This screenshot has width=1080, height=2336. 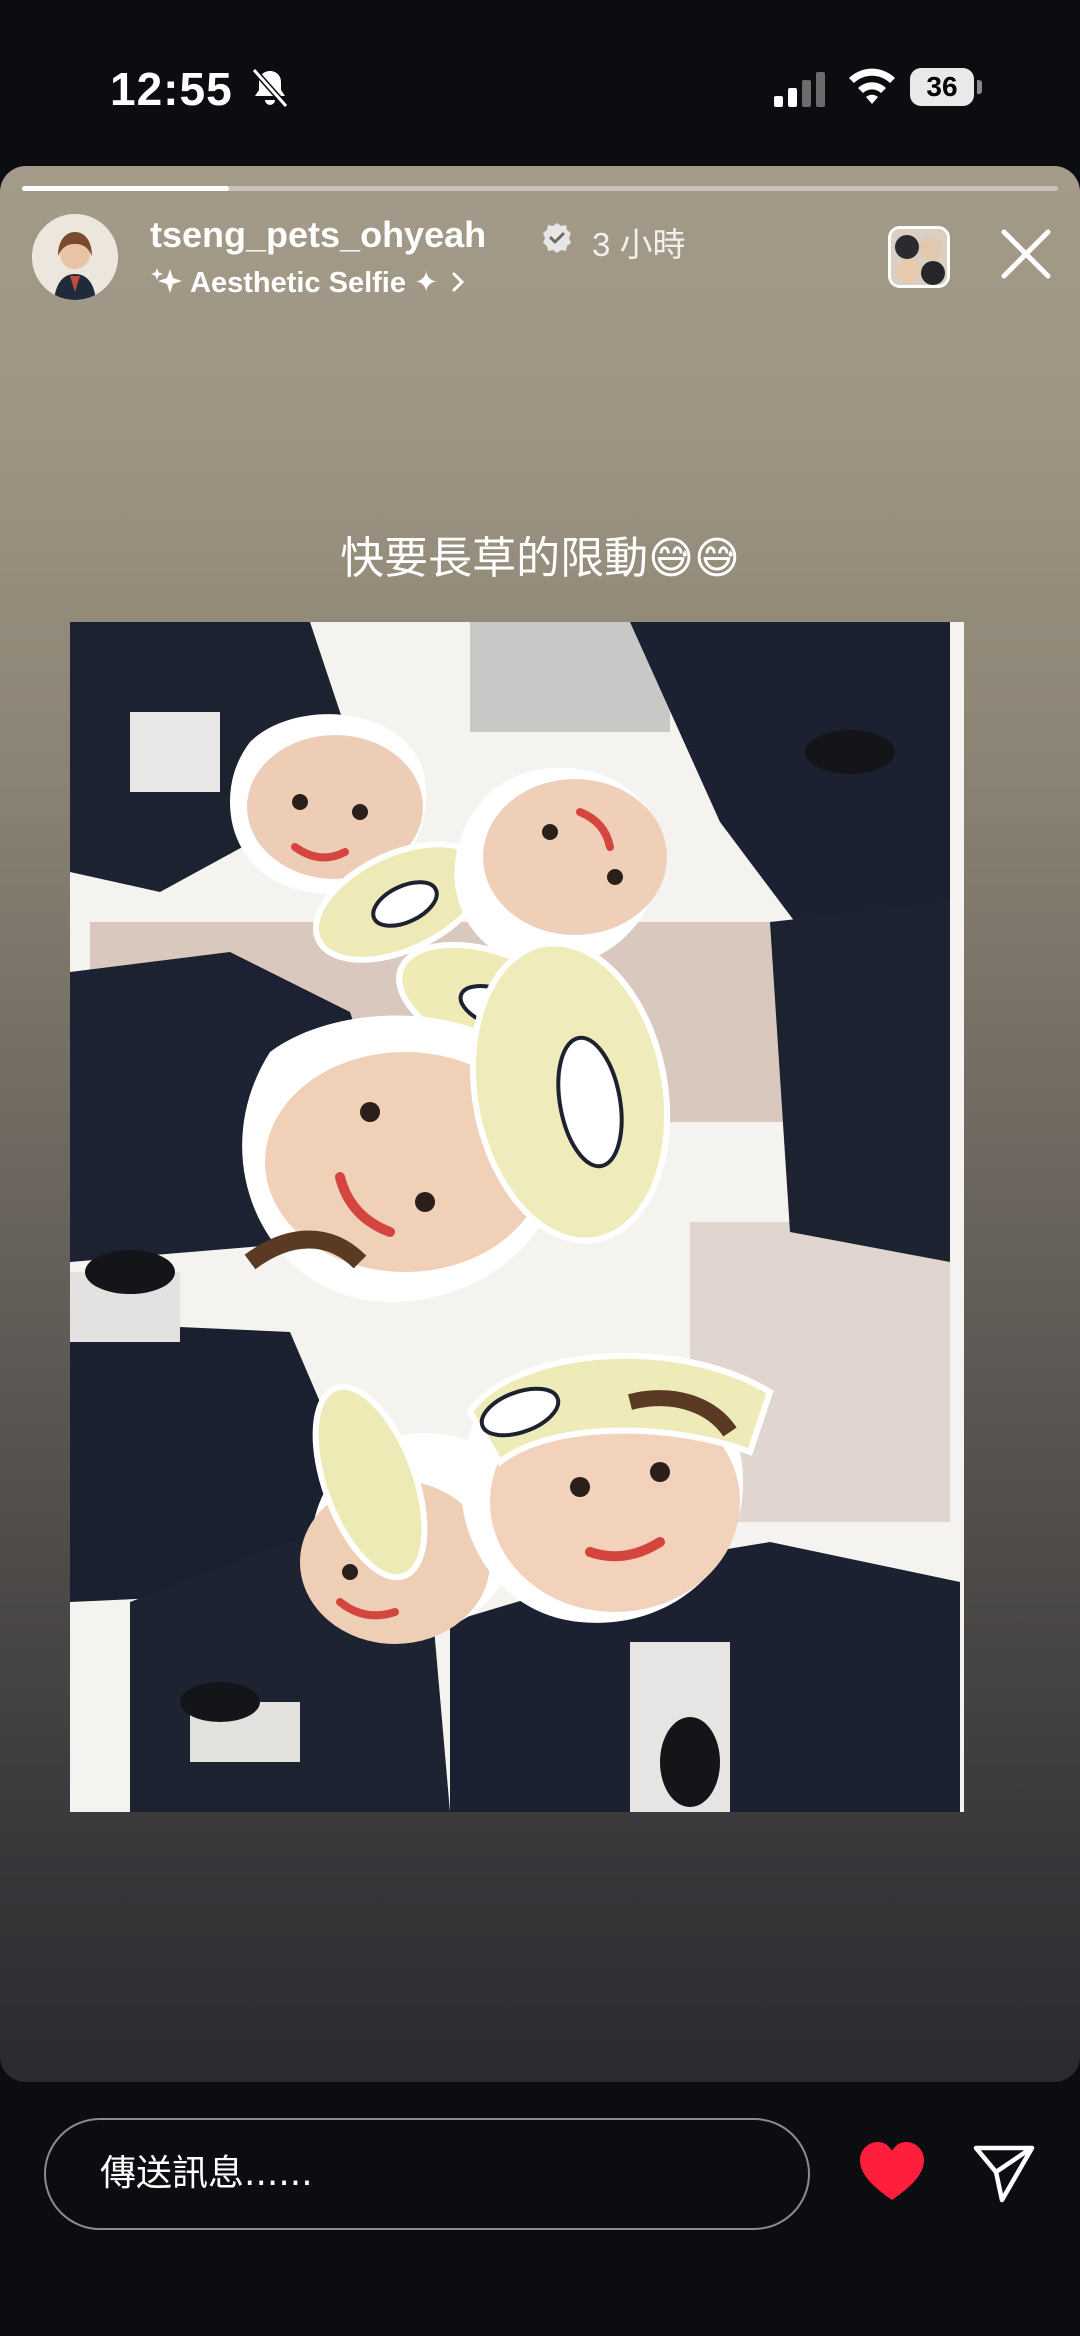 I want to click on send-icon, so click(x=1004, y=2173).